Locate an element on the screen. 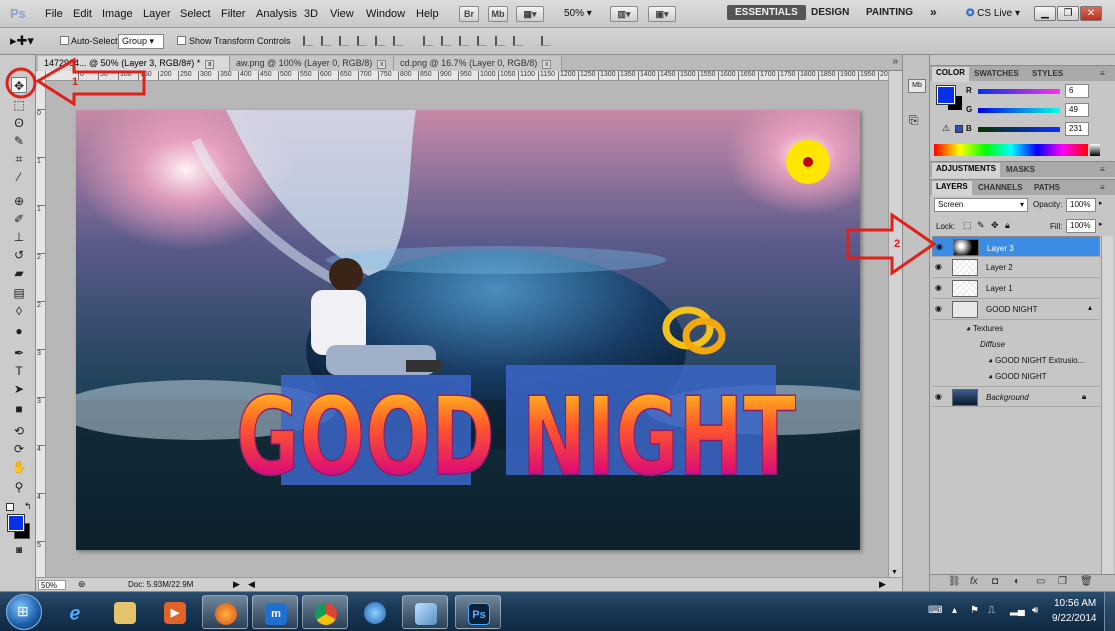  add-mask-icon: ◘ is located at coordinates (995, 581).